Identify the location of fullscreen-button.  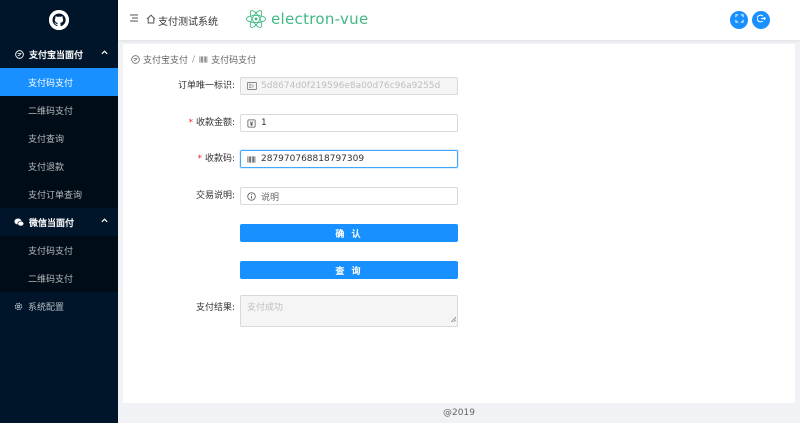
(739, 20).